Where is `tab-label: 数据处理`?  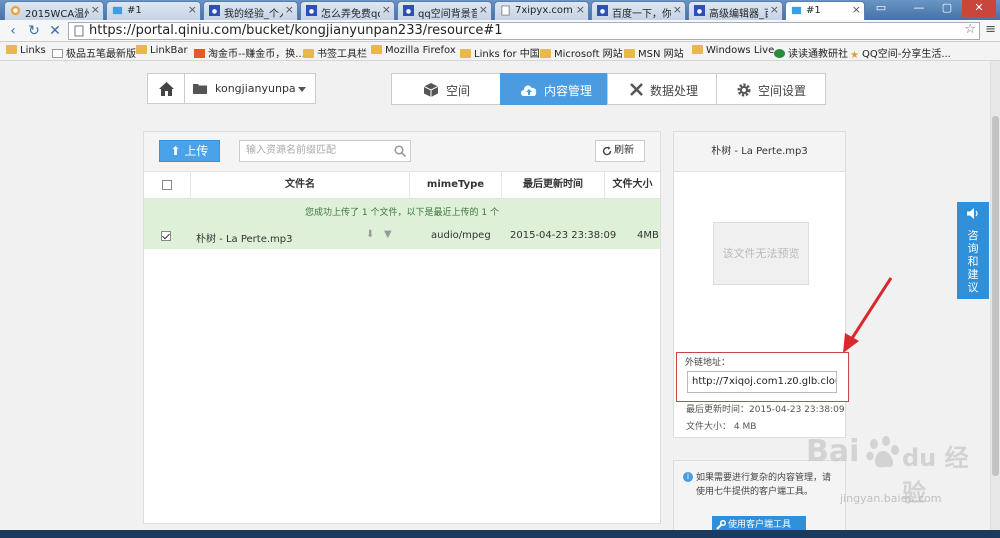 tab-label: 数据处理 is located at coordinates (674, 91).